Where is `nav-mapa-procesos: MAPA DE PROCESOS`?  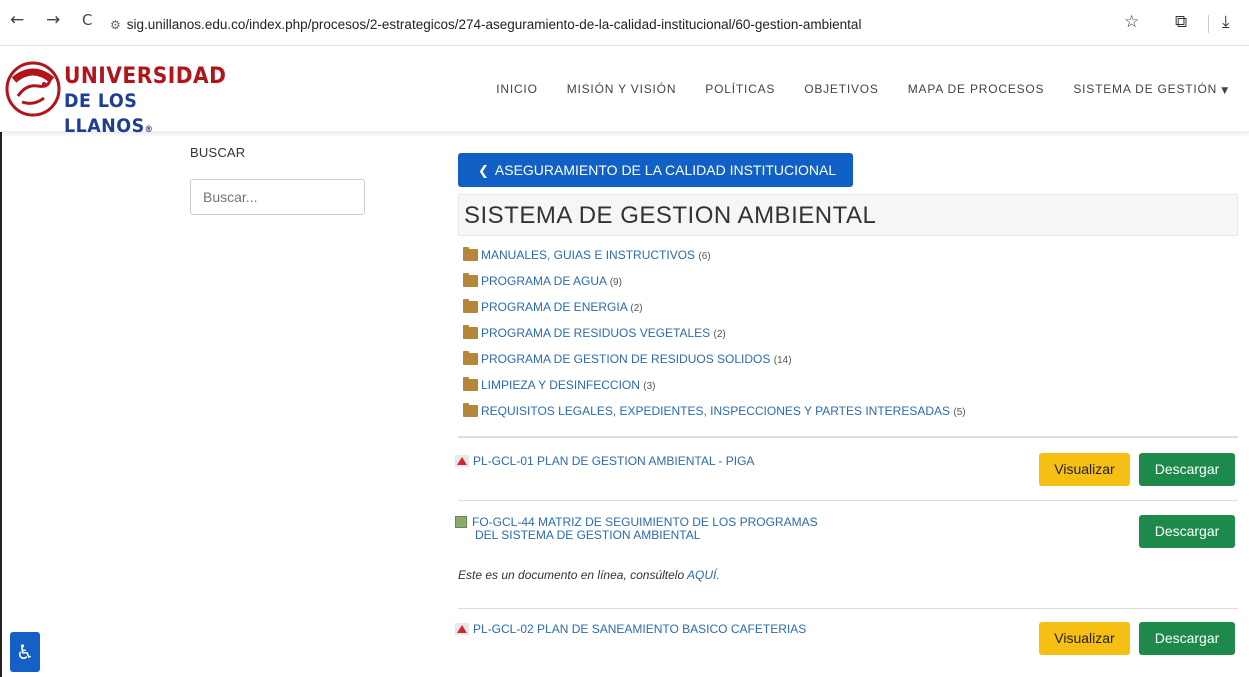 nav-mapa-procesos: MAPA DE PROCESOS is located at coordinates (976, 89).